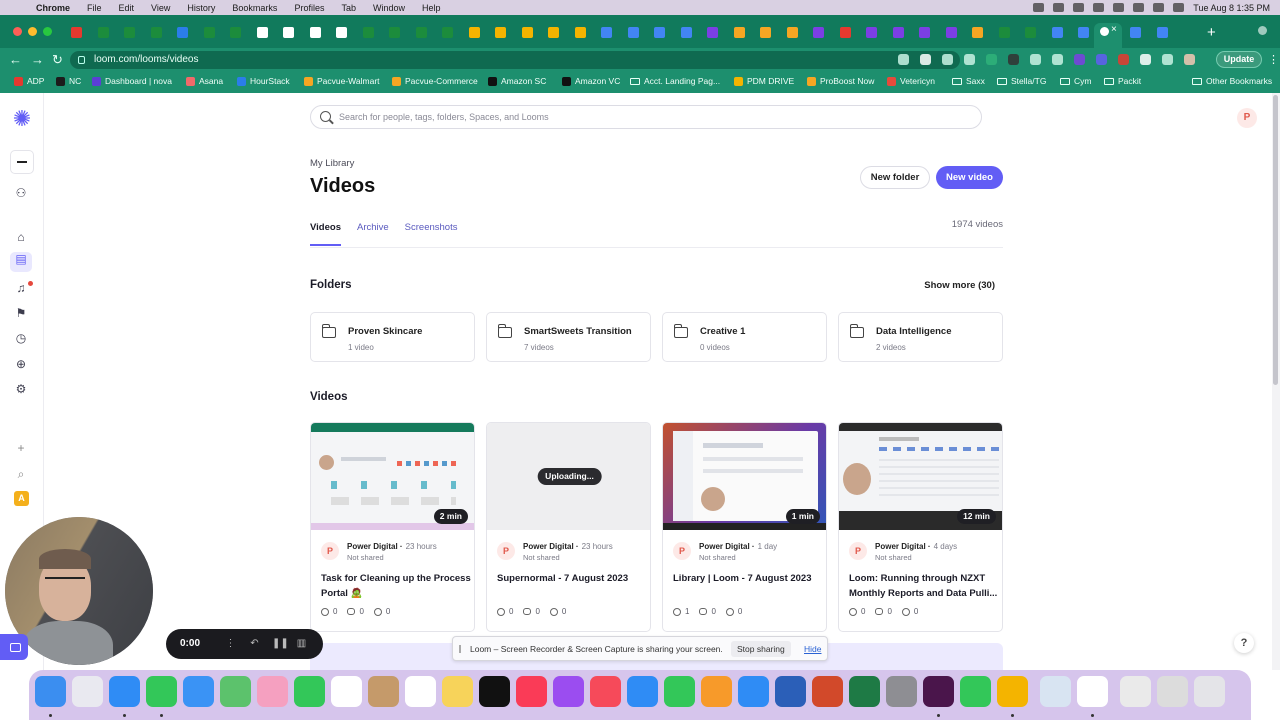  What do you see at coordinates (21, 193) in the screenshot?
I see `members-icon: ⚇` at bounding box center [21, 193].